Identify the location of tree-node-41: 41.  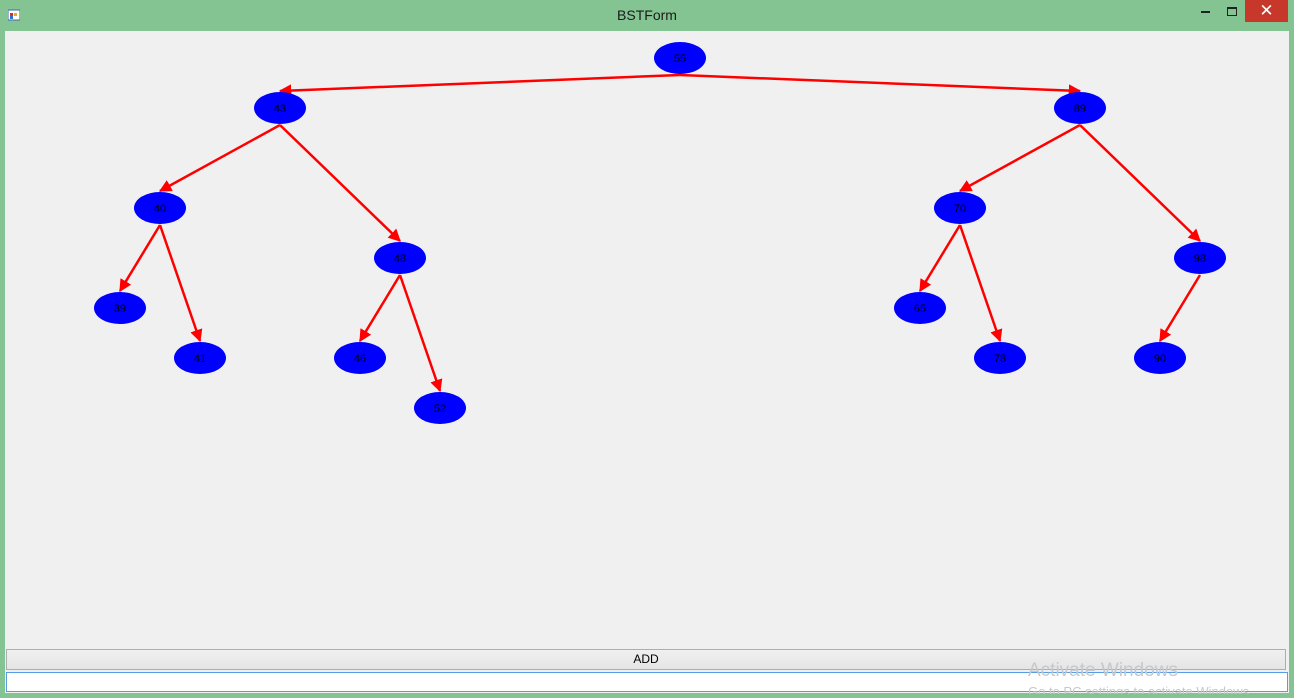
(200, 358).